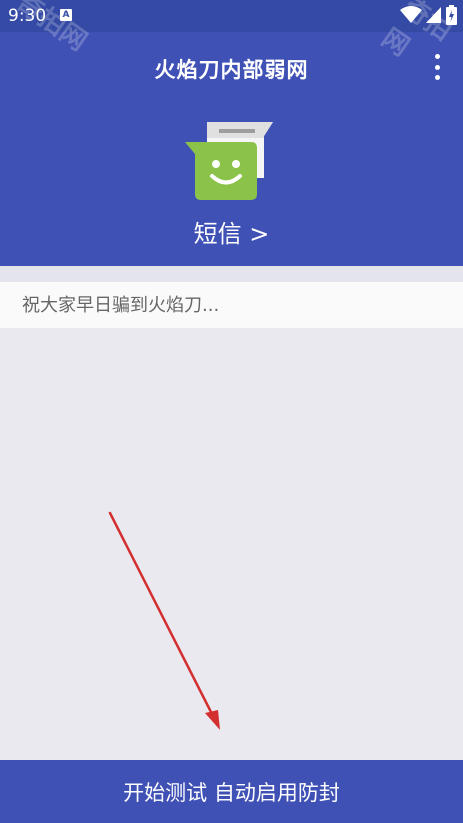 This screenshot has height=823, width=463. Describe the element at coordinates (231, 16) in the screenshot. I see `status-bar: 9:30 A` at that location.